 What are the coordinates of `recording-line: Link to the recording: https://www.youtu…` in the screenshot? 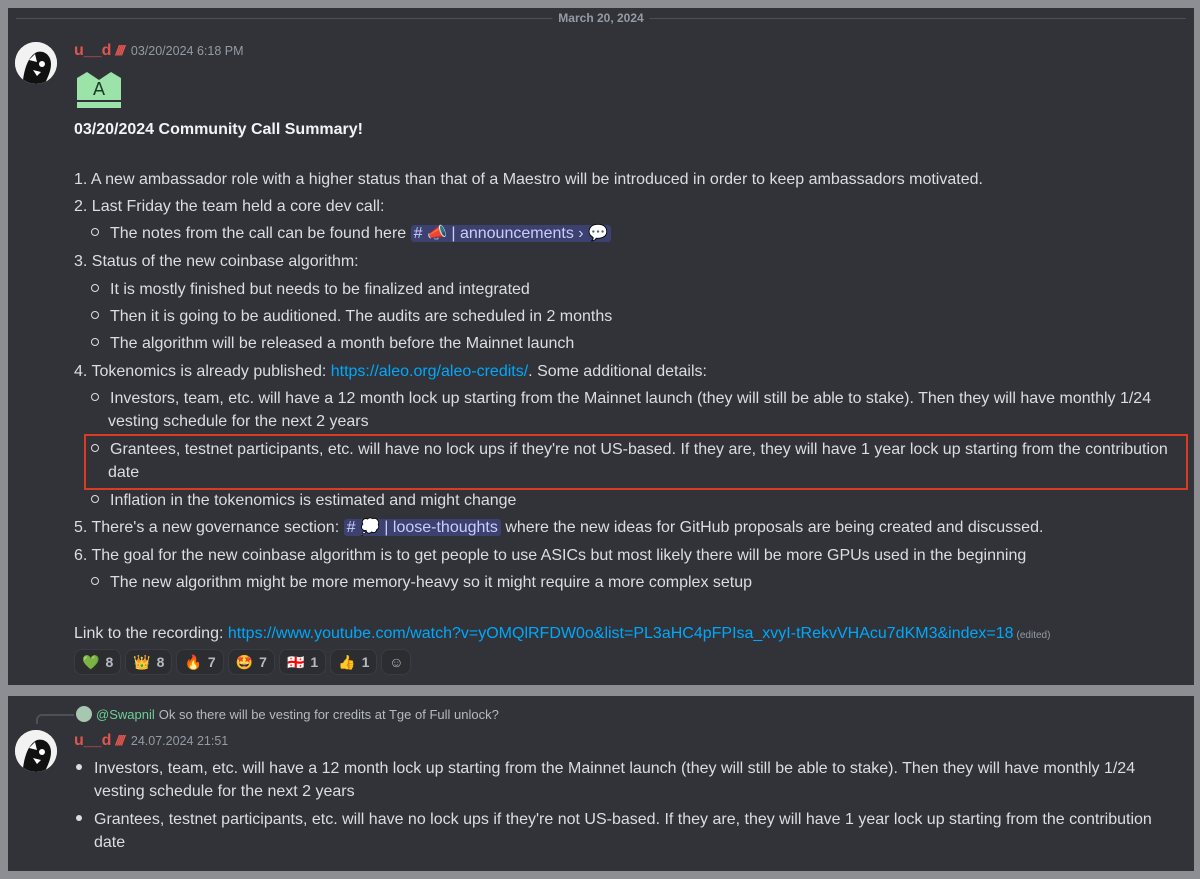 It's located at (562, 633).